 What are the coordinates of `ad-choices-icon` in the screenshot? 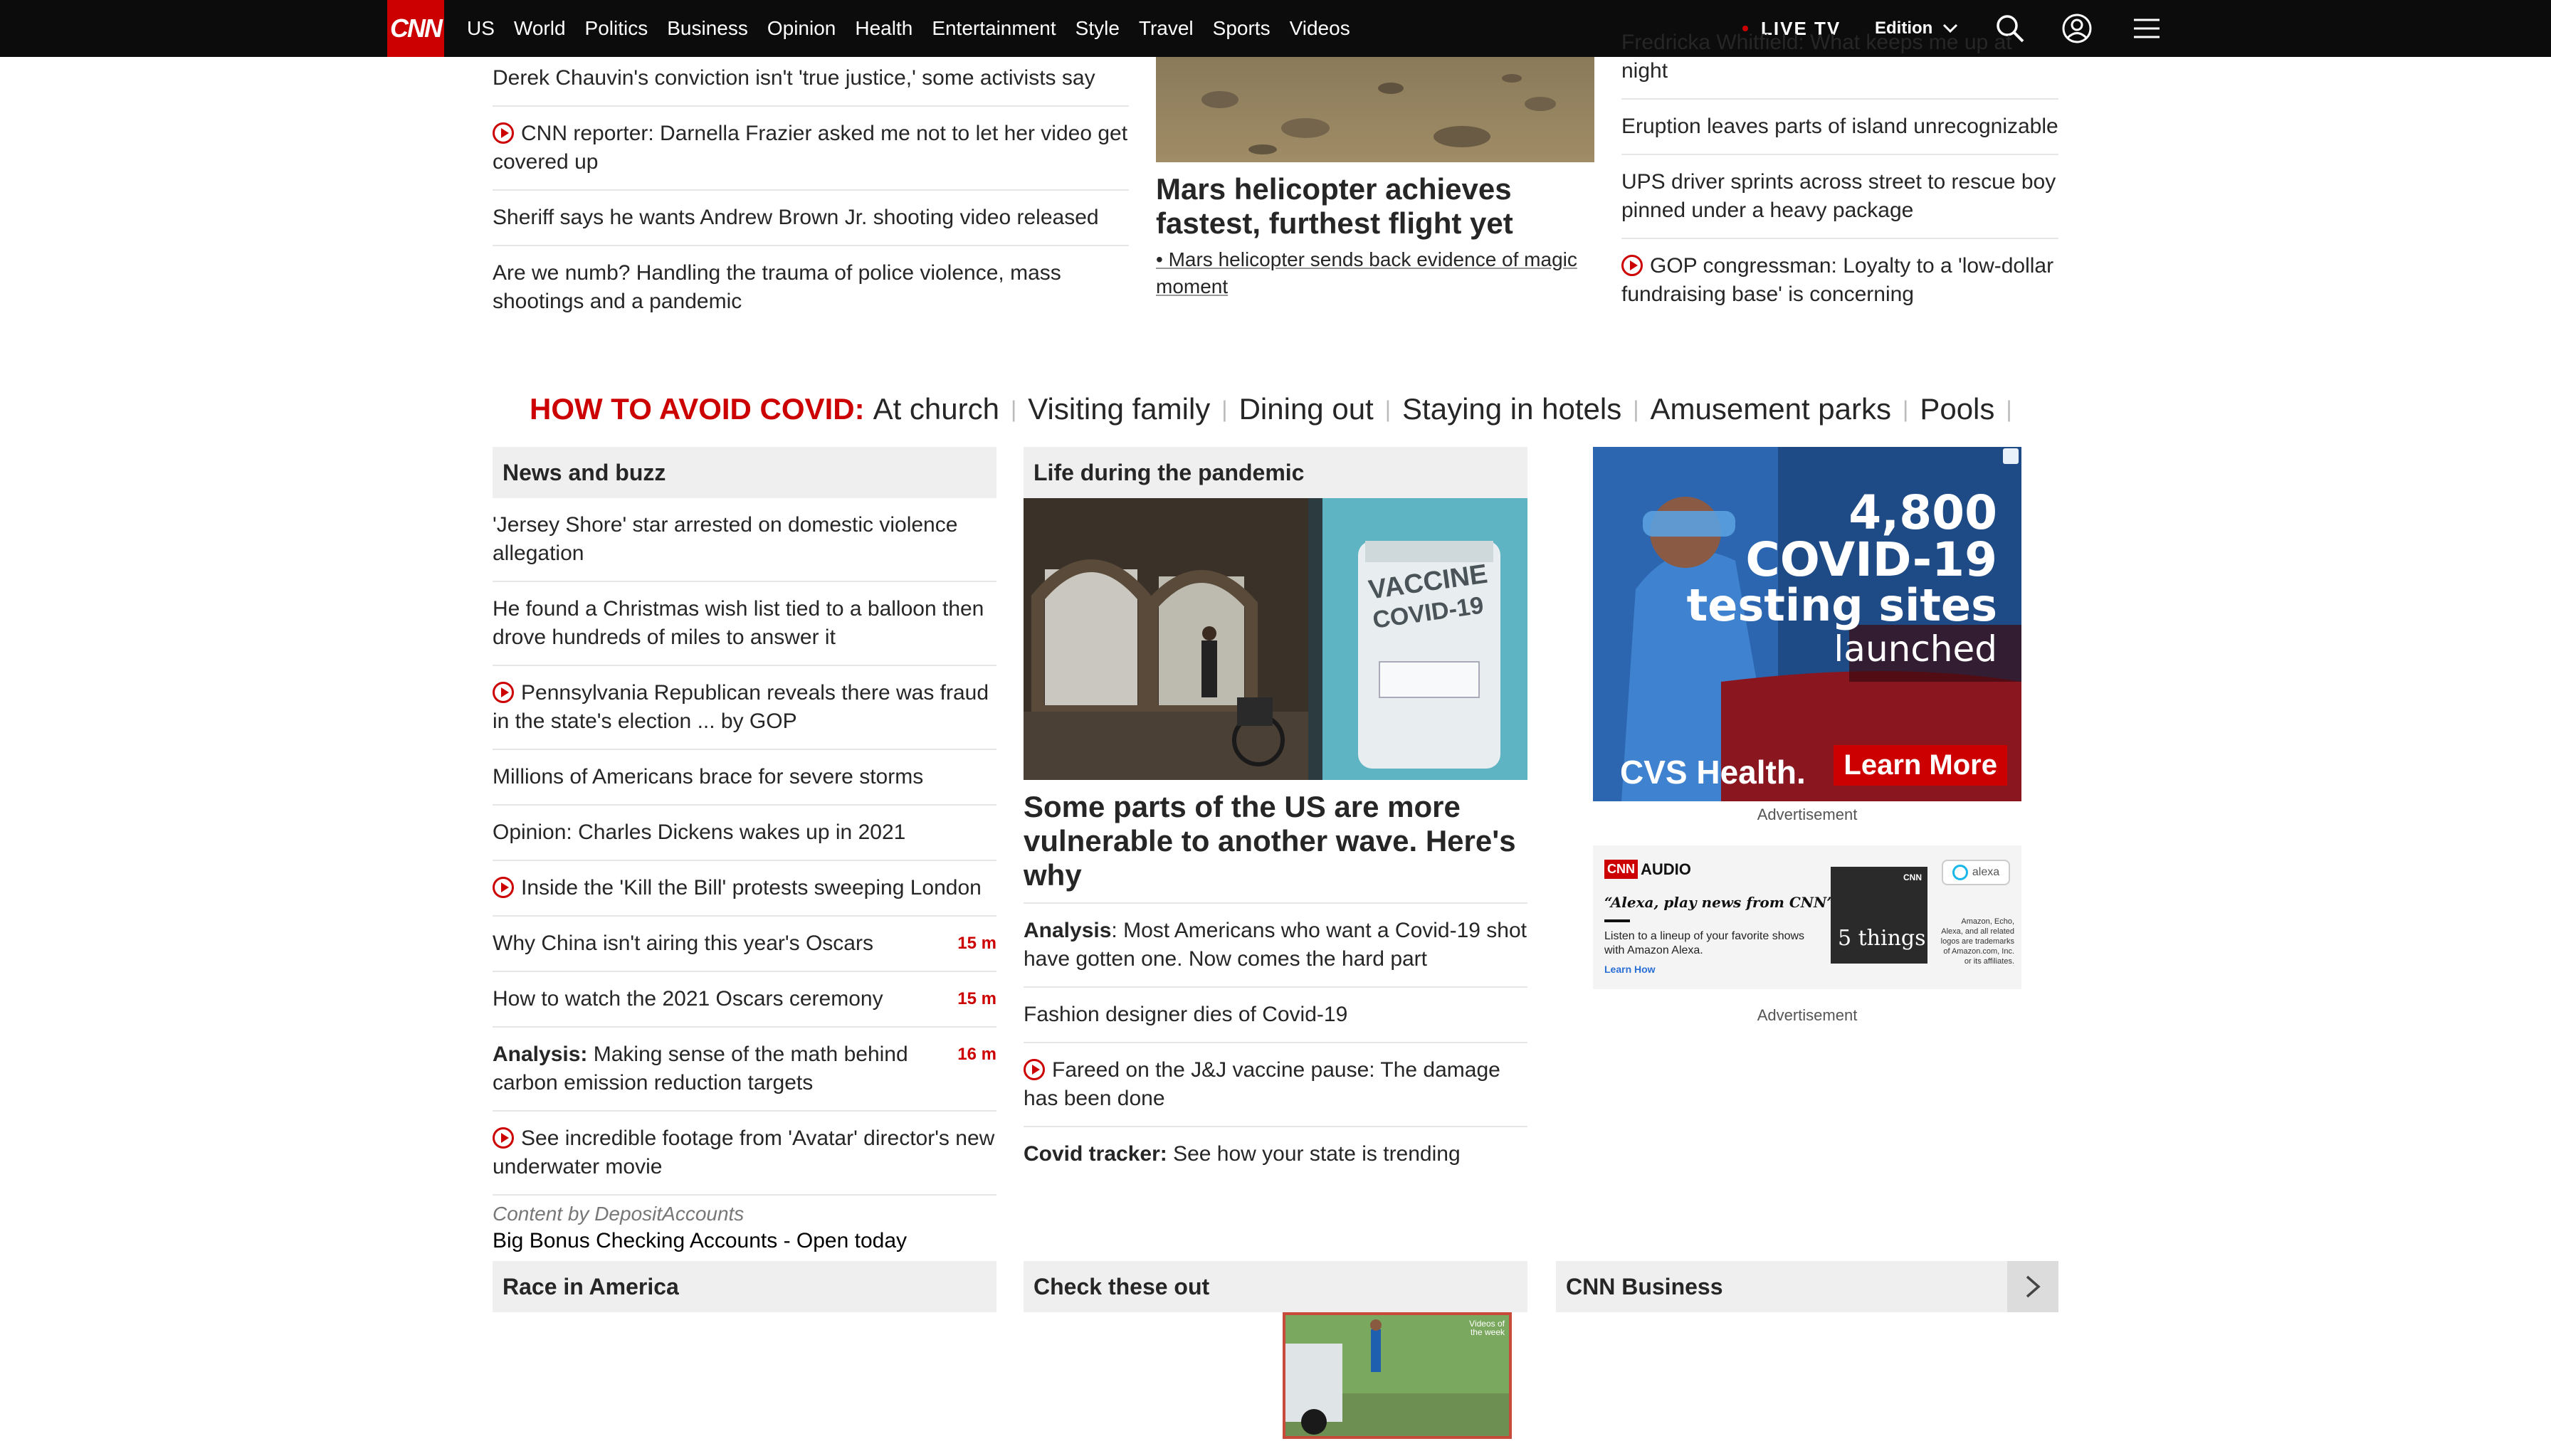 It's located at (2011, 456).